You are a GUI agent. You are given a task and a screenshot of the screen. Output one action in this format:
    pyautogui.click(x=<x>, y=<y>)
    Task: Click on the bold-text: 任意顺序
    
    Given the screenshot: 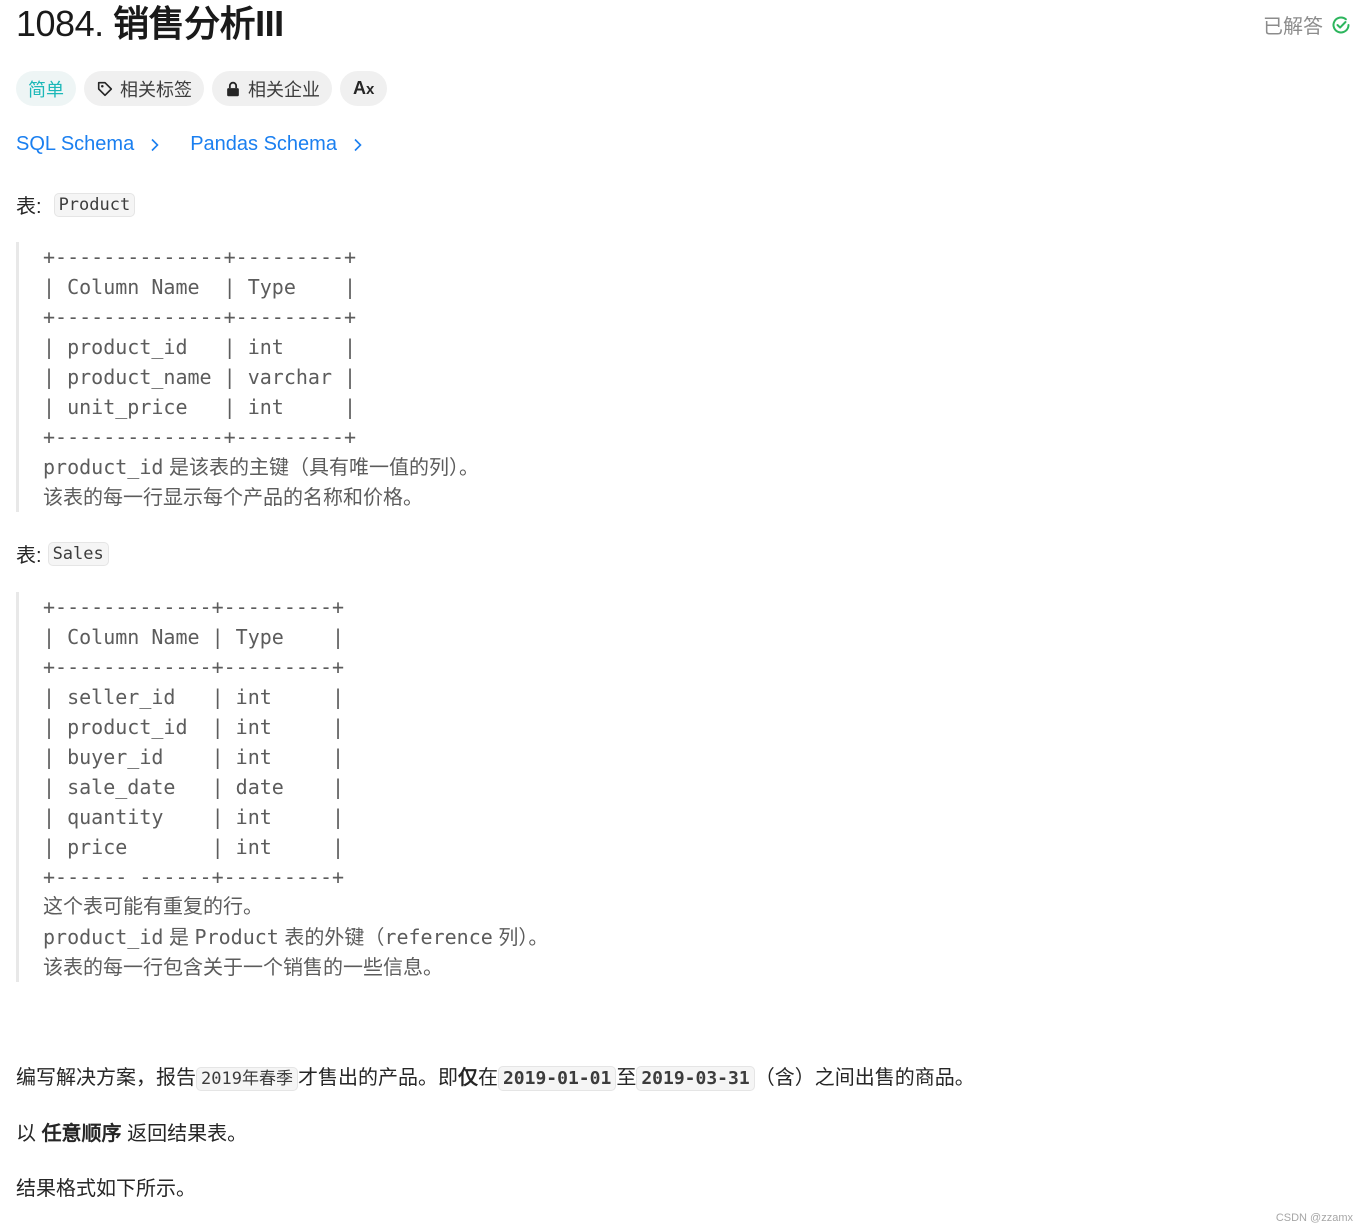 What is the action you would take?
    pyautogui.click(x=81, y=1134)
    